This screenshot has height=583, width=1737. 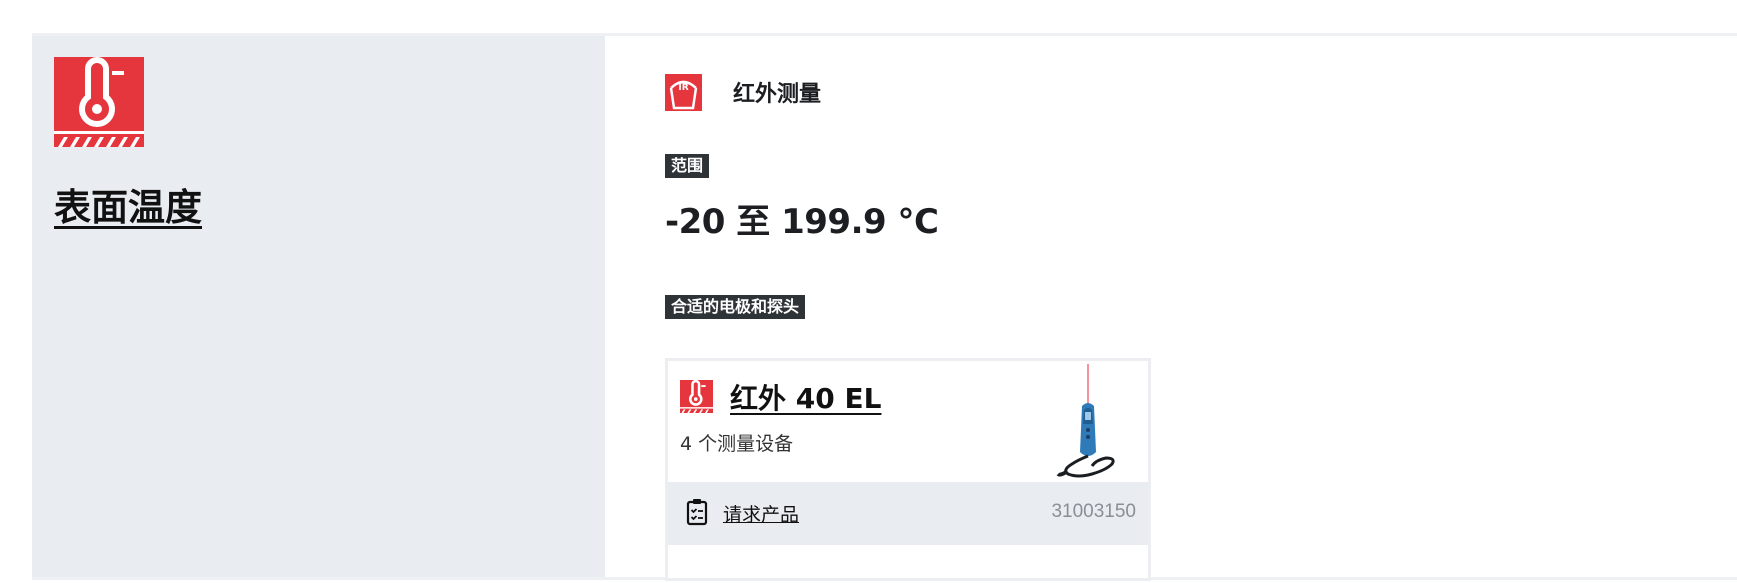 What do you see at coordinates (908, 421) in the screenshot?
I see `product-card-header: 红外 40 EL 4 个测量设备` at bounding box center [908, 421].